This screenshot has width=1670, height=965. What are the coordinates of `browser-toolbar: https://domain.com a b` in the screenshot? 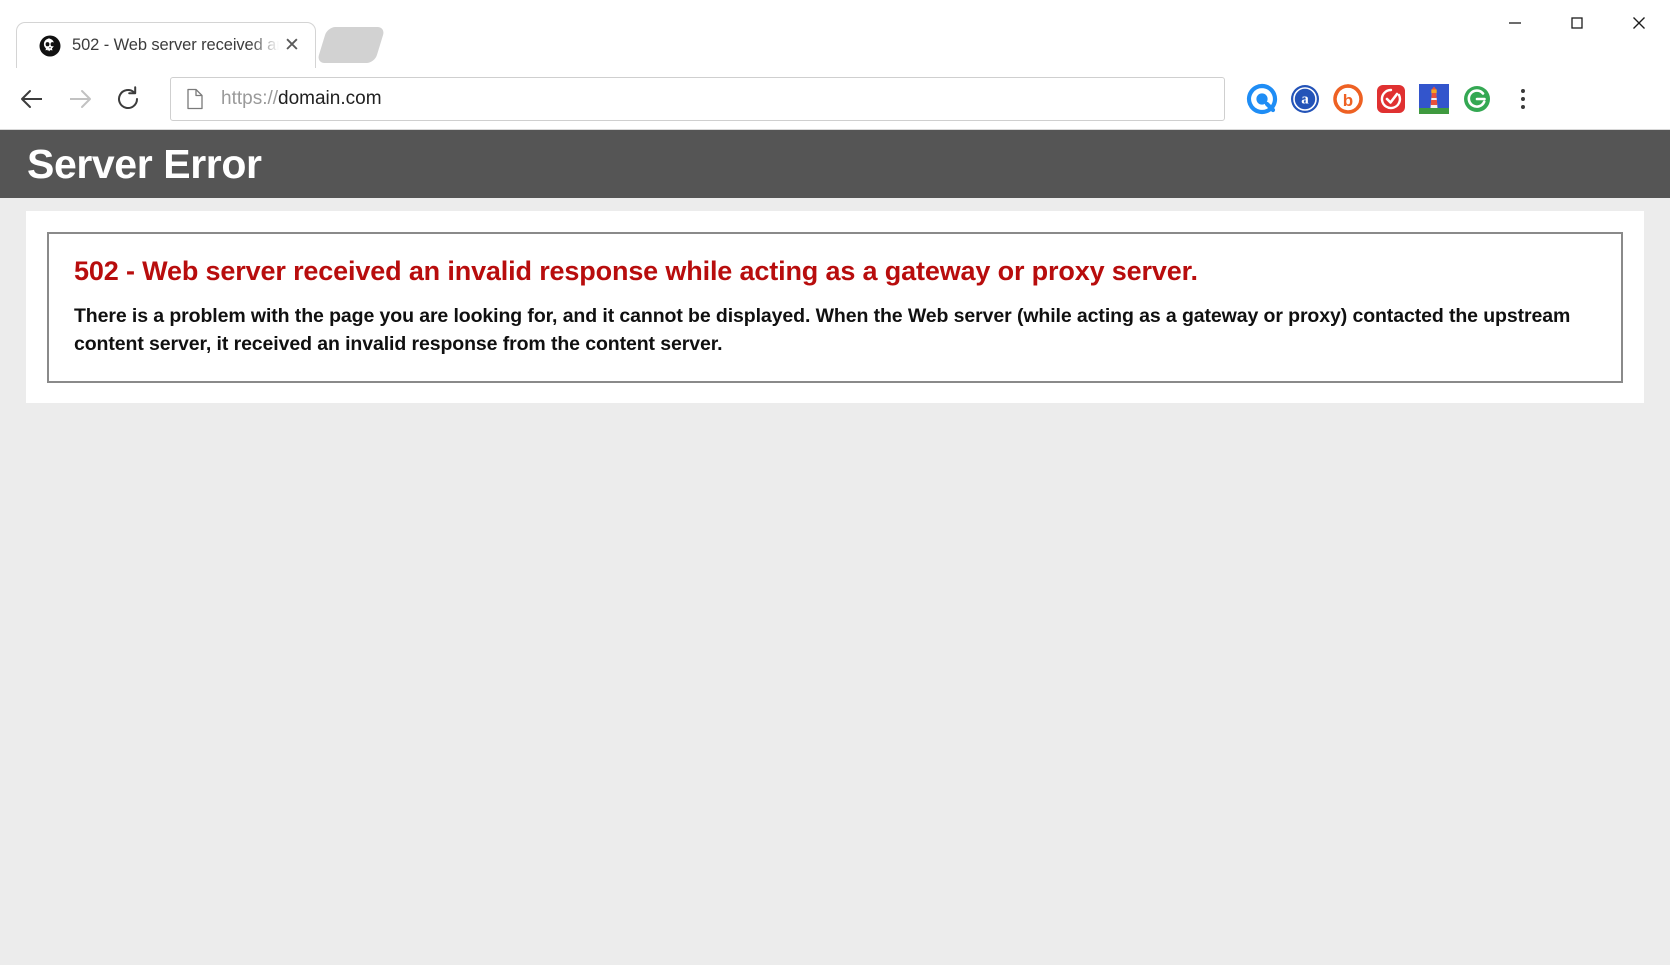 It's located at (835, 99).